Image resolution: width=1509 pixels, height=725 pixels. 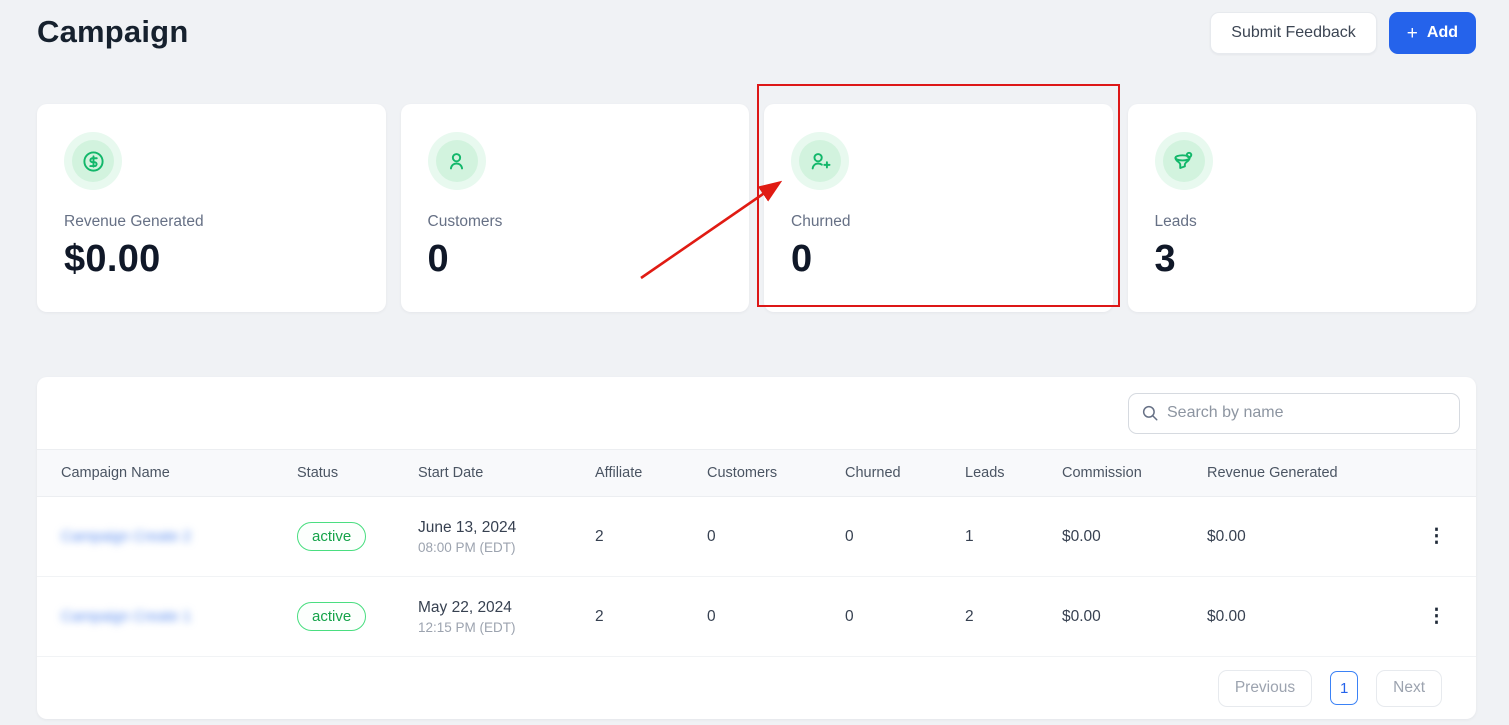 I want to click on submit-feedback-button: Submit Feedback, so click(x=1293, y=33).